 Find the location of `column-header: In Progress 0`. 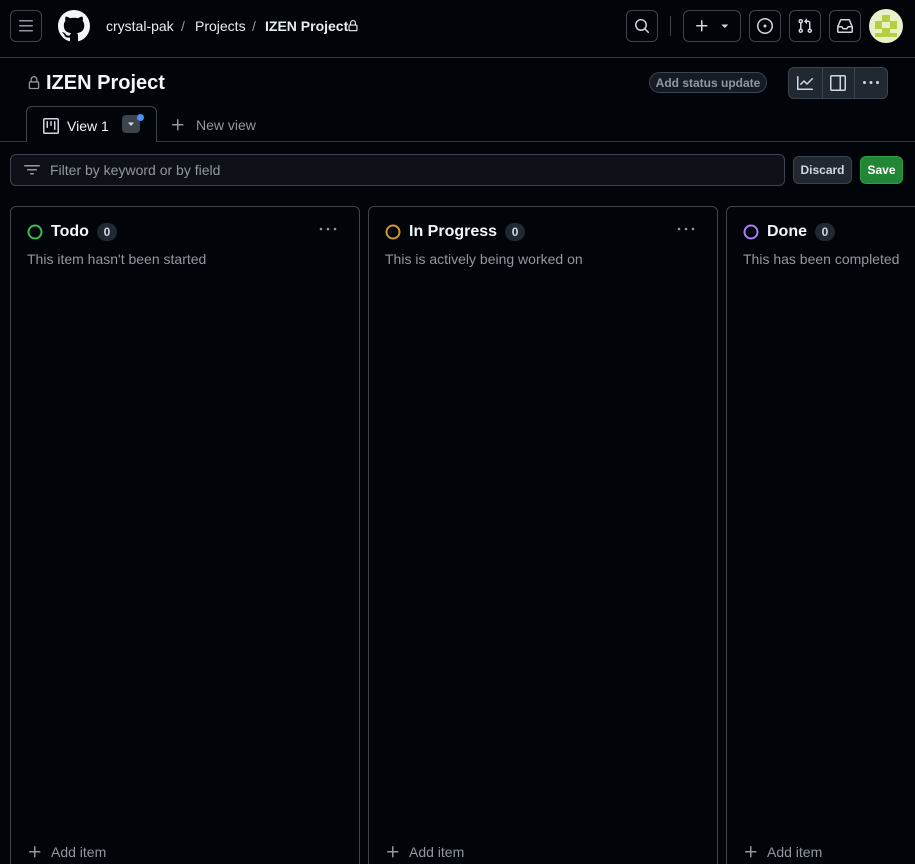

column-header: In Progress 0 is located at coordinates (455, 232).